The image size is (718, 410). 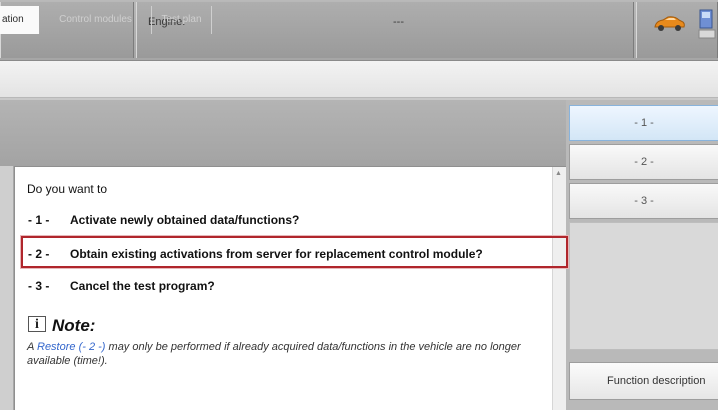 I want to click on right-empty-area, so click(x=643, y=286).